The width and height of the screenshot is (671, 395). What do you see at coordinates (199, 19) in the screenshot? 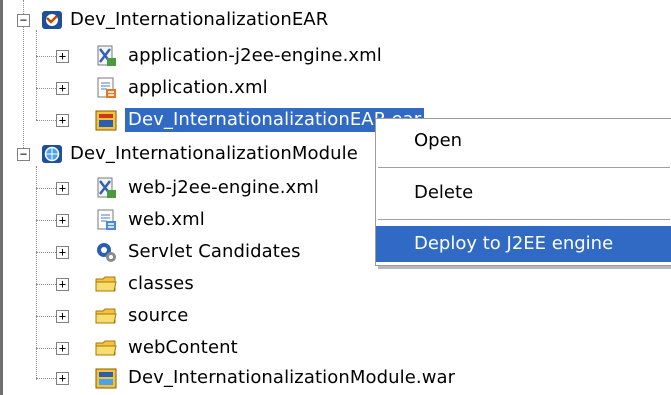
I see `tree-item-label: Dev_InternationalizationEAR` at bounding box center [199, 19].